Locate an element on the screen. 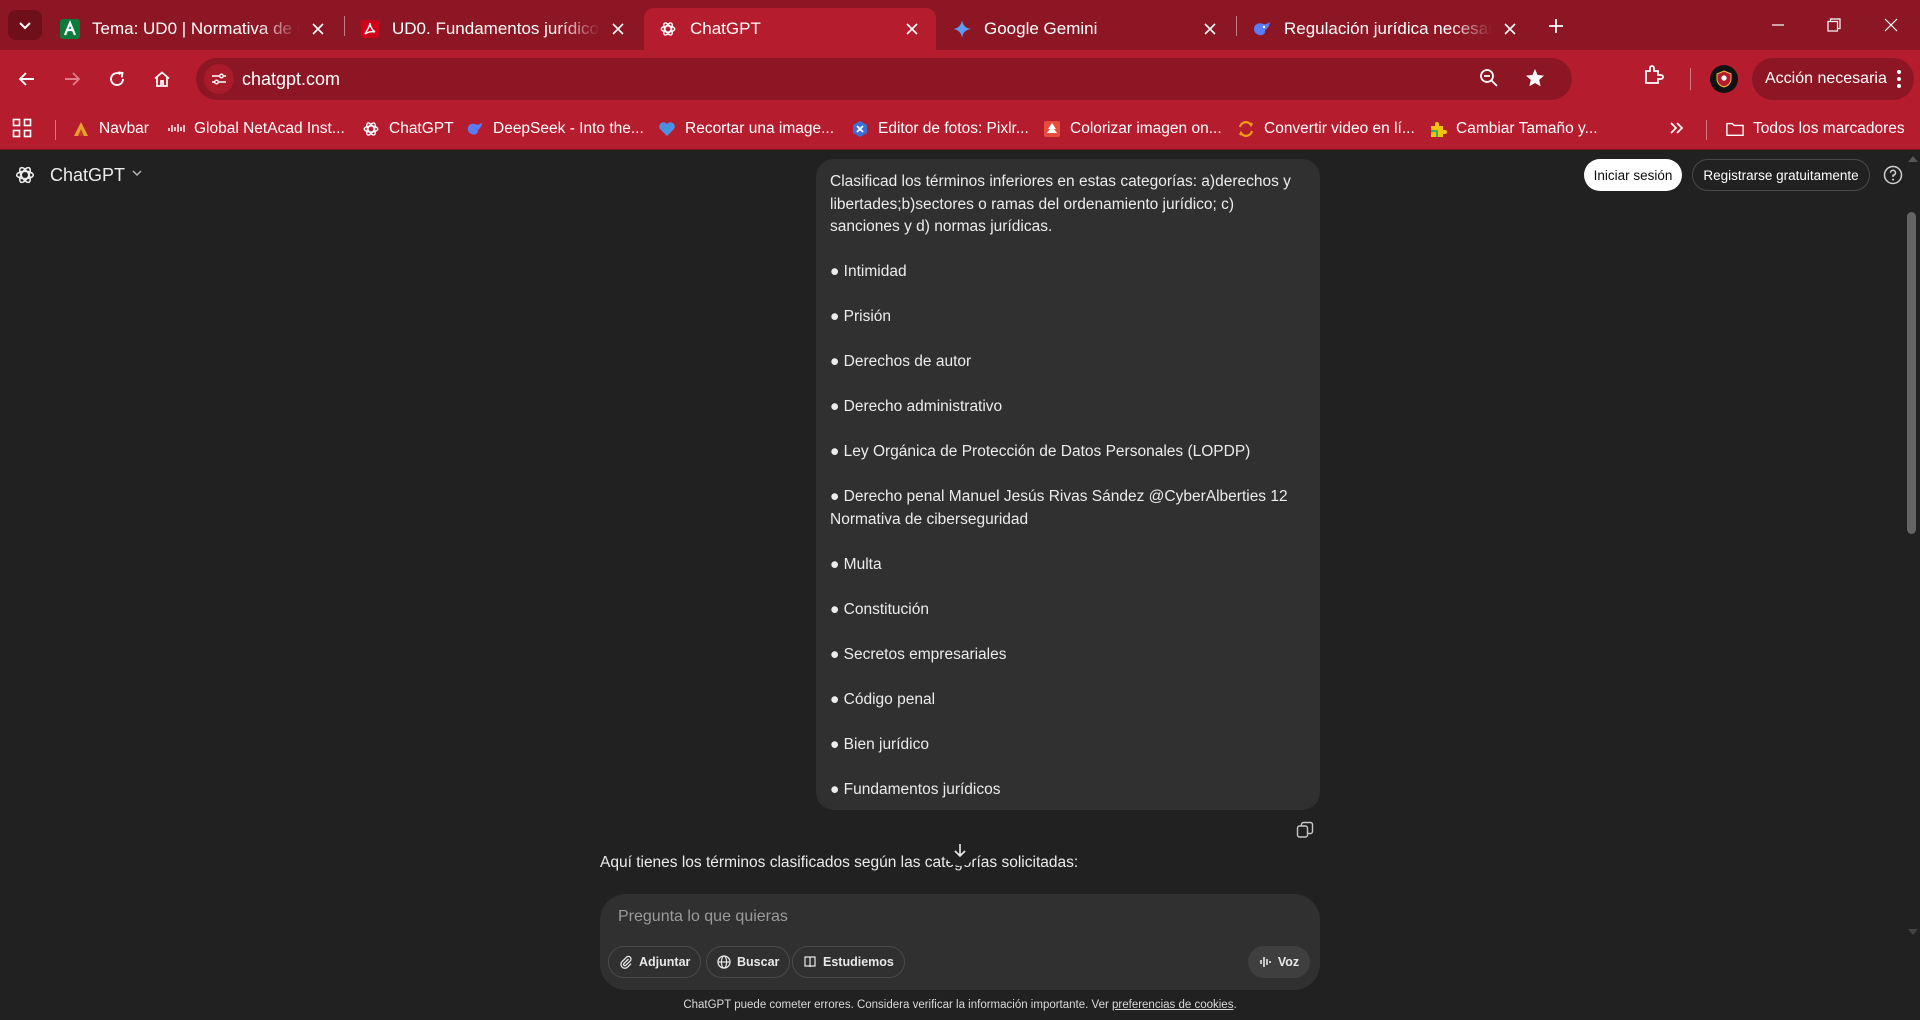  bookmarks-divider is located at coordinates (1706, 130).